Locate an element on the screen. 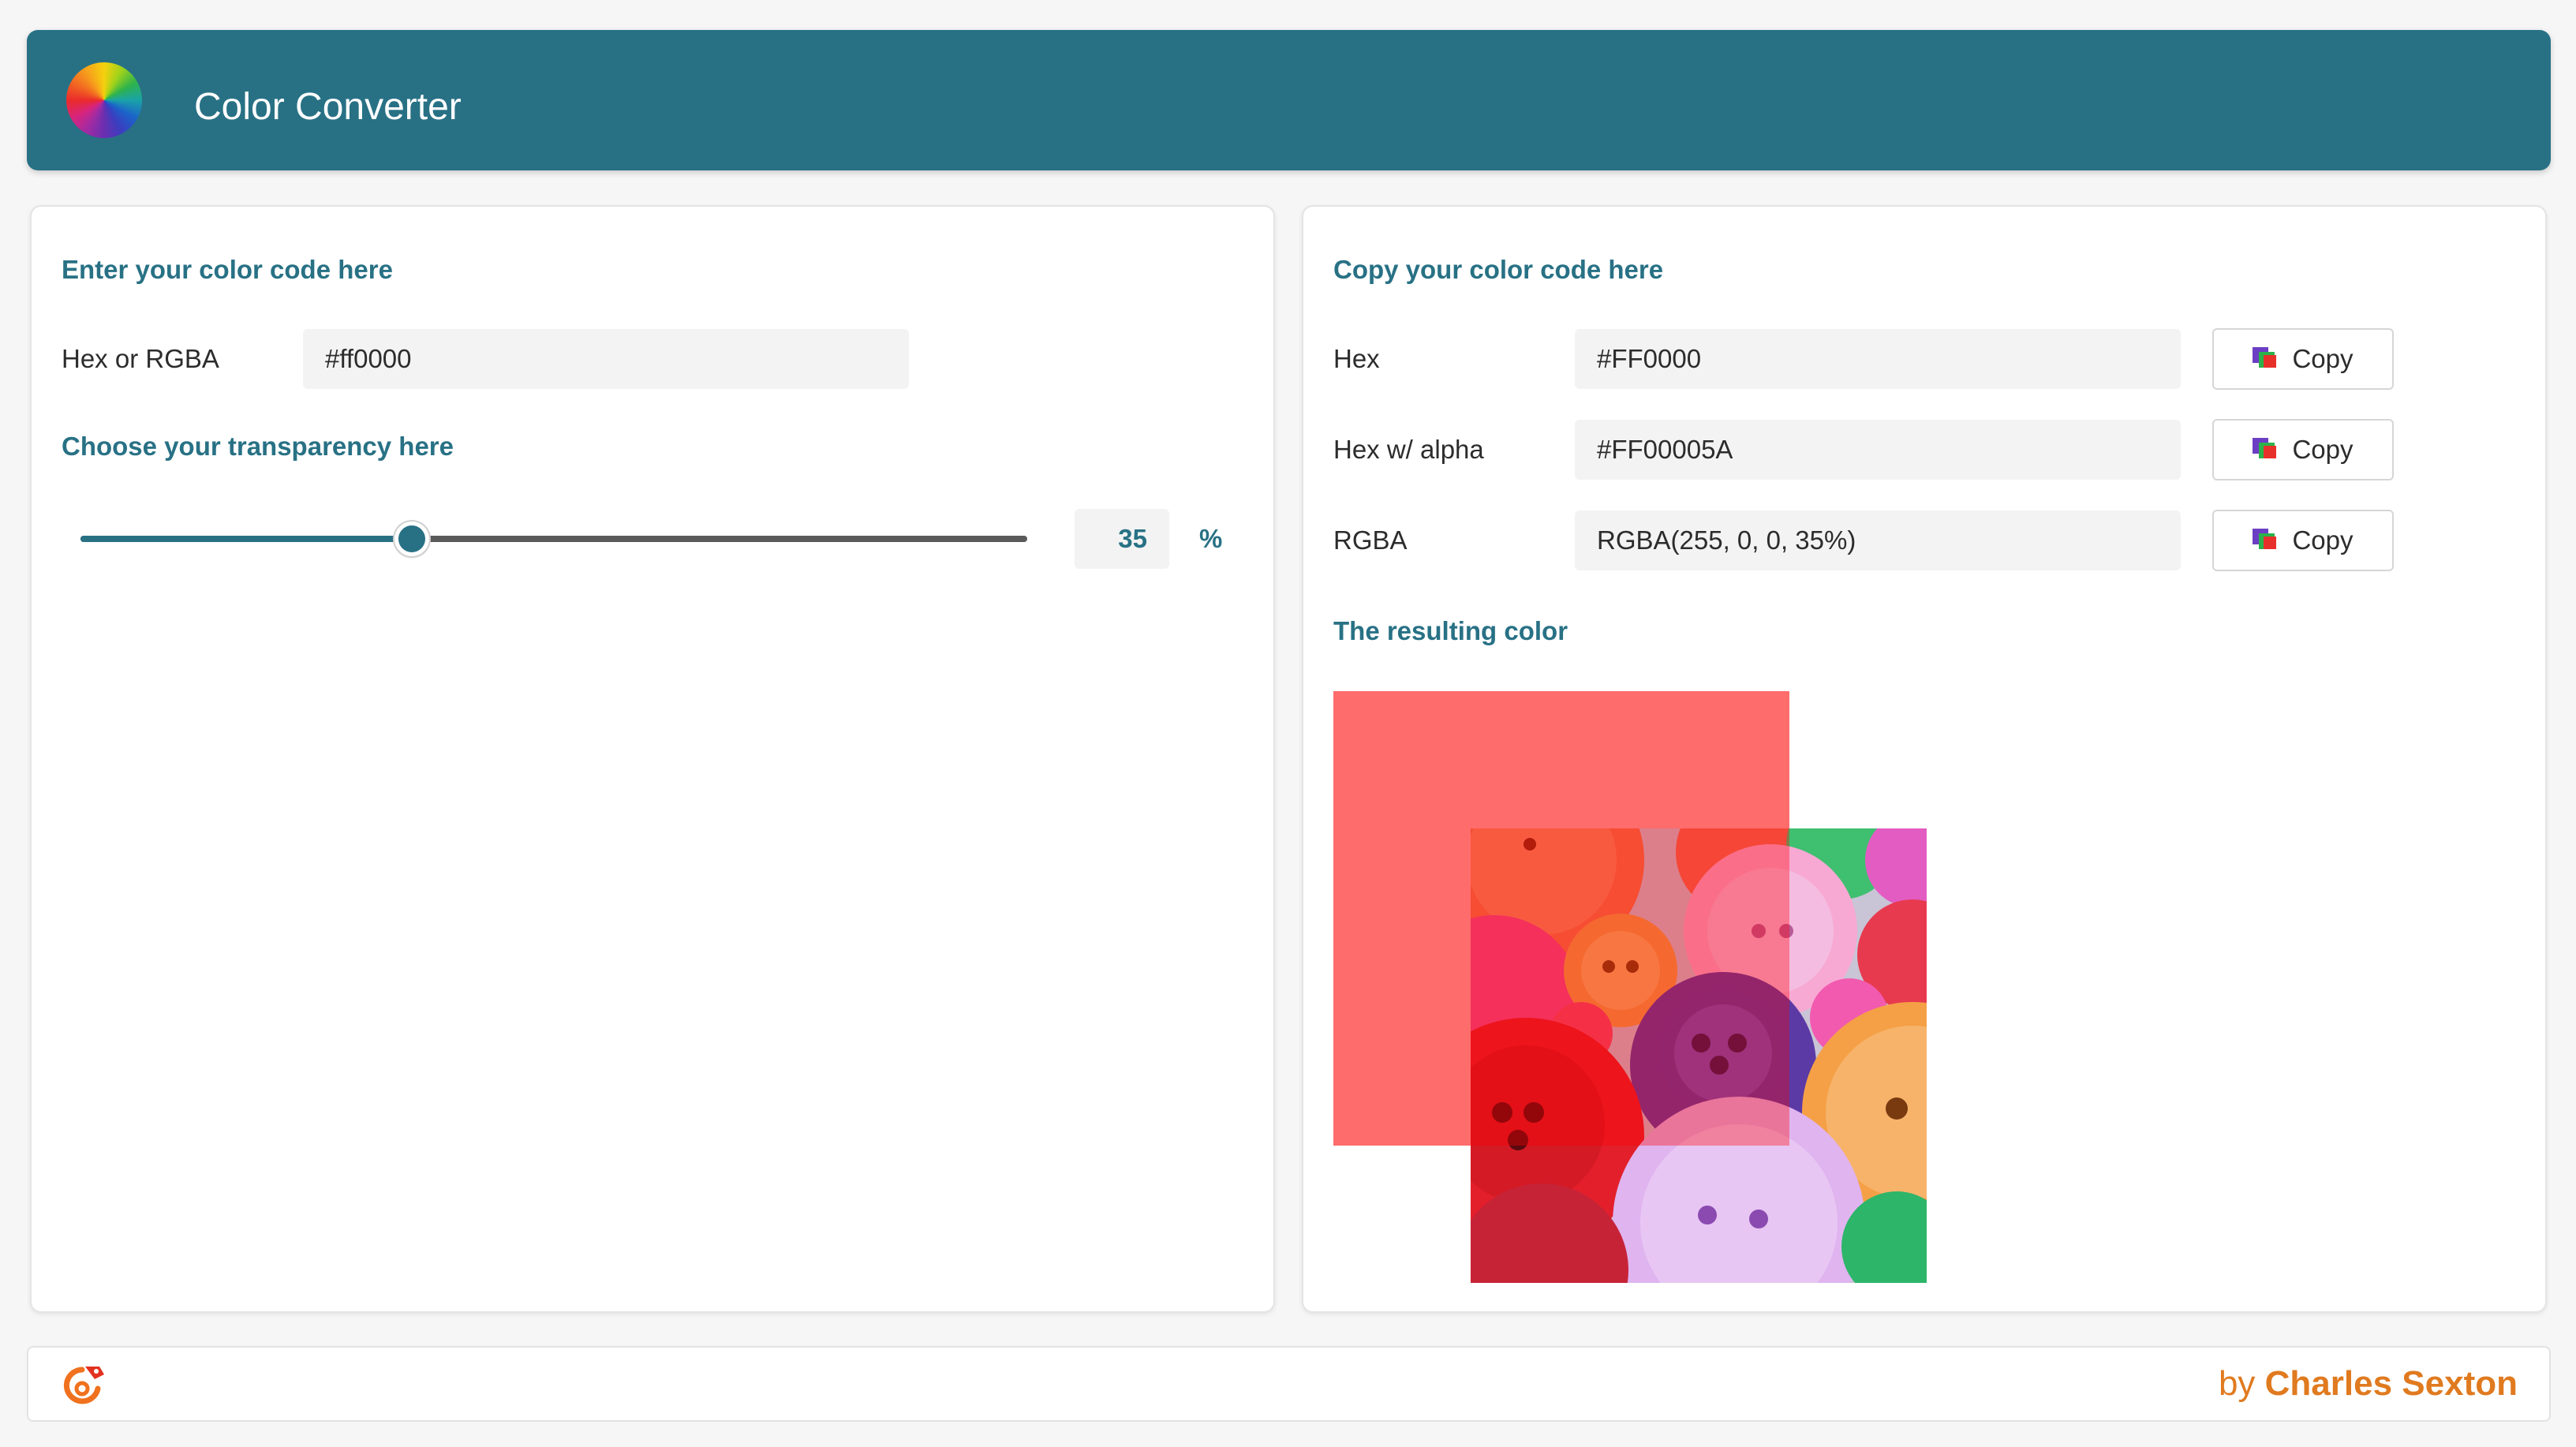 The height and width of the screenshot is (1447, 2576). hex-output-field: #FF0000 is located at coordinates (1878, 359).